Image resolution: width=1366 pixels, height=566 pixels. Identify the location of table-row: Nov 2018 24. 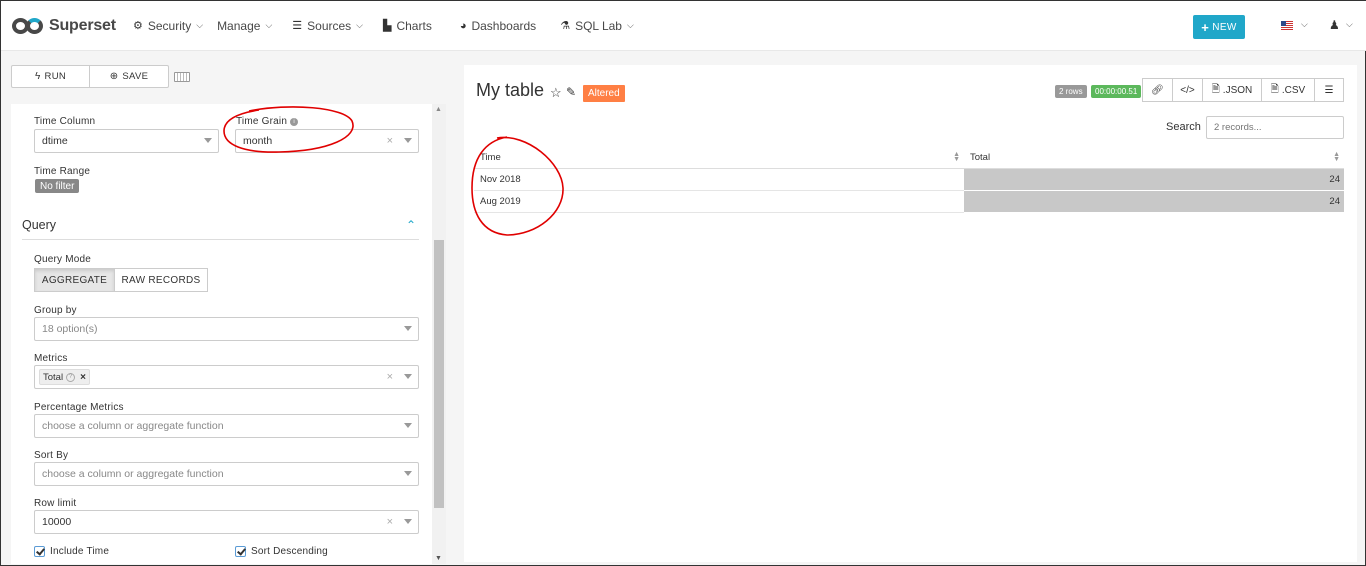
(909, 179).